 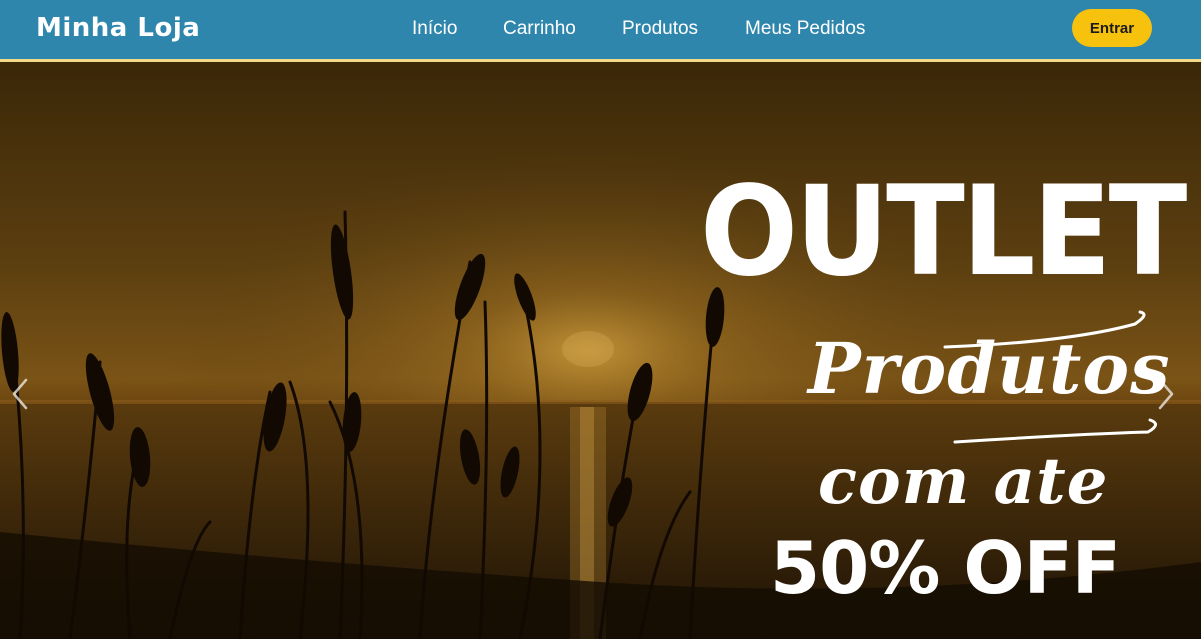 What do you see at coordinates (1112, 28) in the screenshot?
I see `login-button: Entrar` at bounding box center [1112, 28].